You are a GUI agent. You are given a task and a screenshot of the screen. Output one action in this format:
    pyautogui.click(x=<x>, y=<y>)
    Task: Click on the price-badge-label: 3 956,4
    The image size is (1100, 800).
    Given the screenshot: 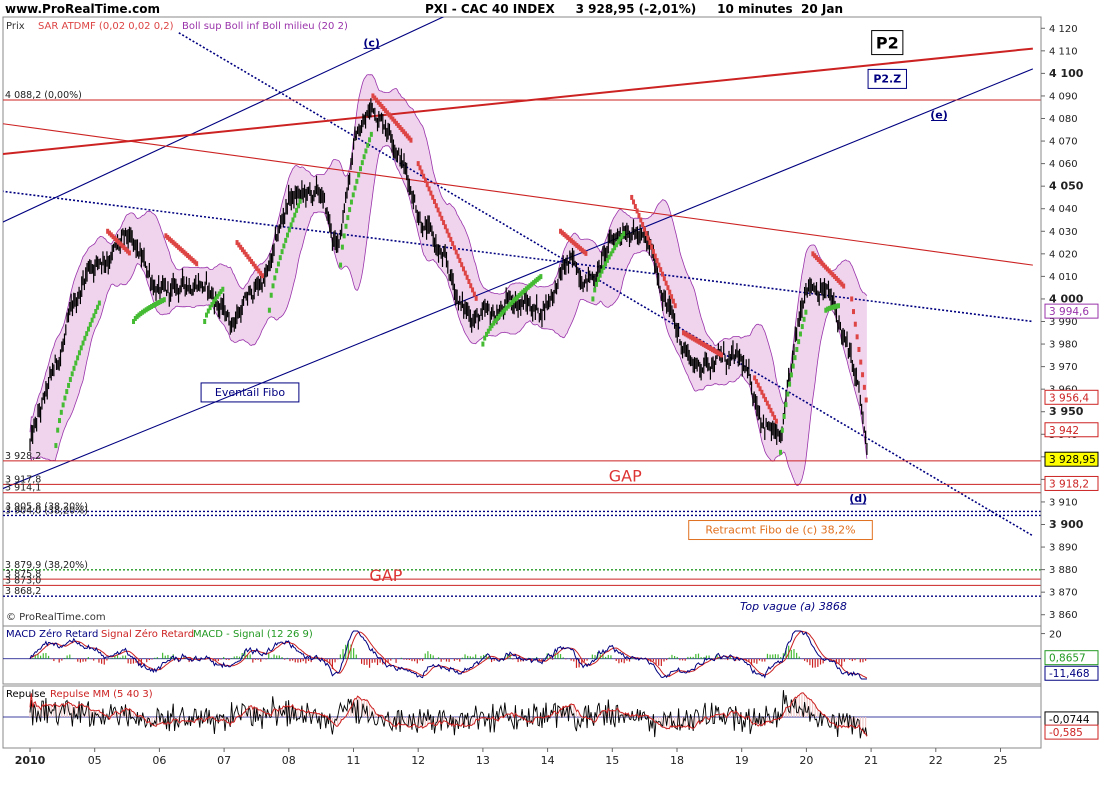 What is the action you would take?
    pyautogui.click(x=1069, y=398)
    